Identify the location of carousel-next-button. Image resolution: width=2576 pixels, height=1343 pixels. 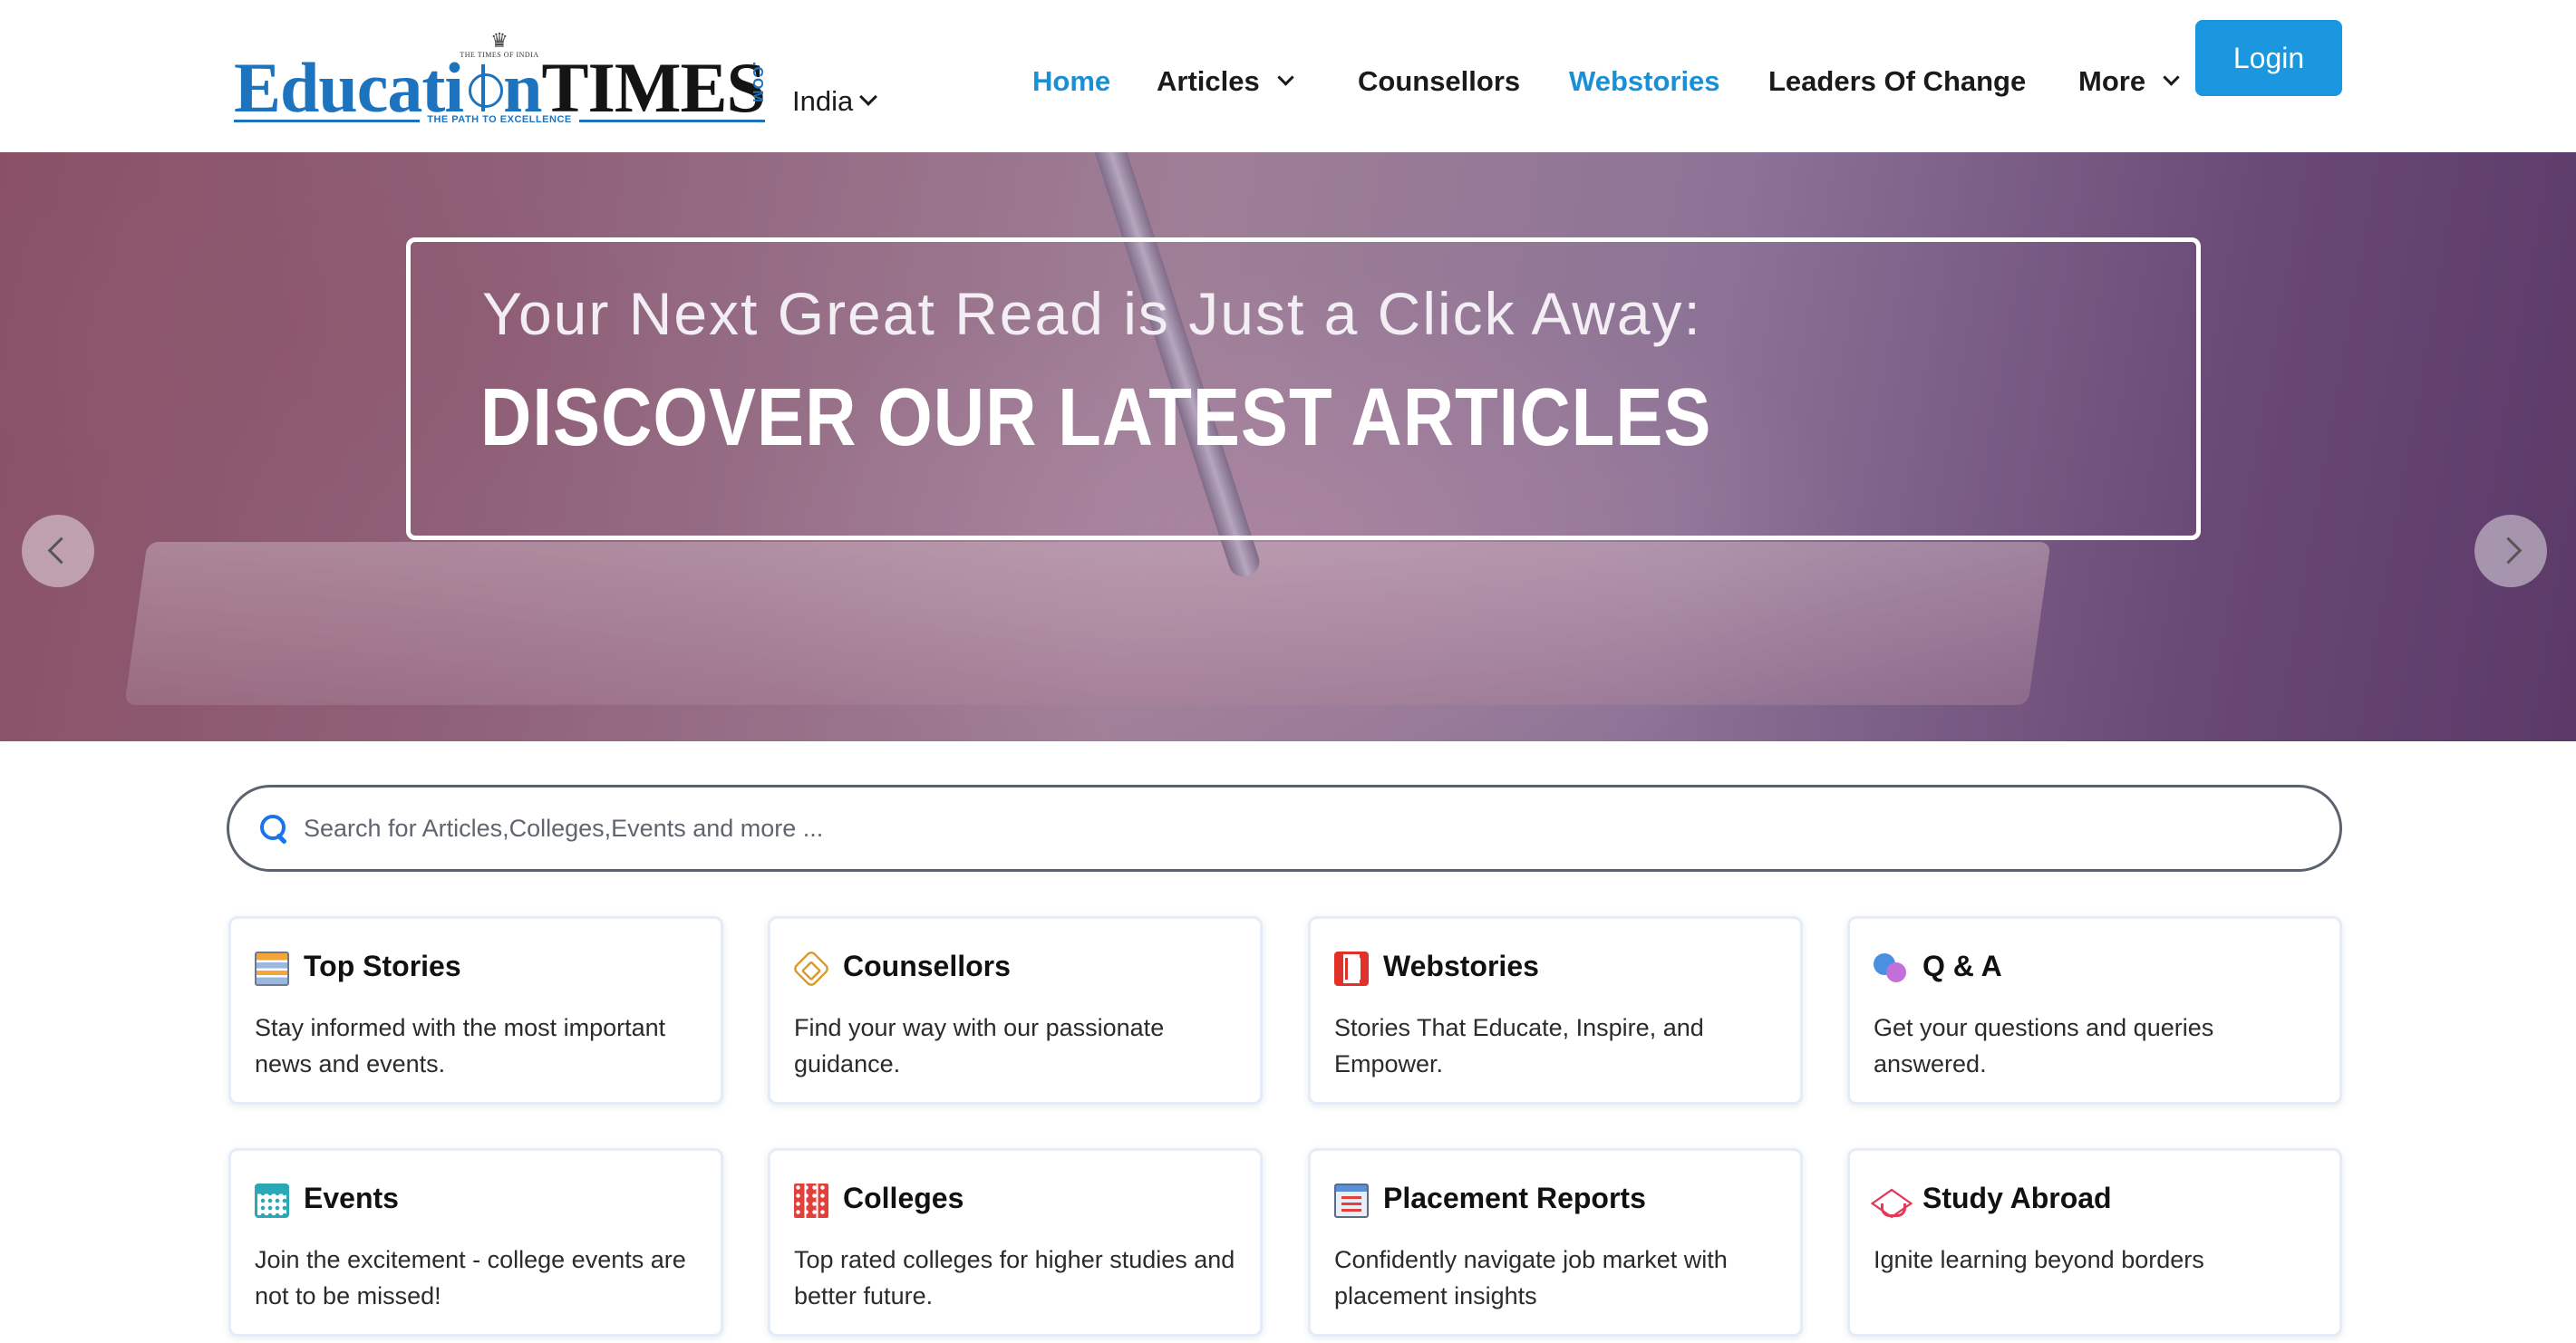
(2510, 551).